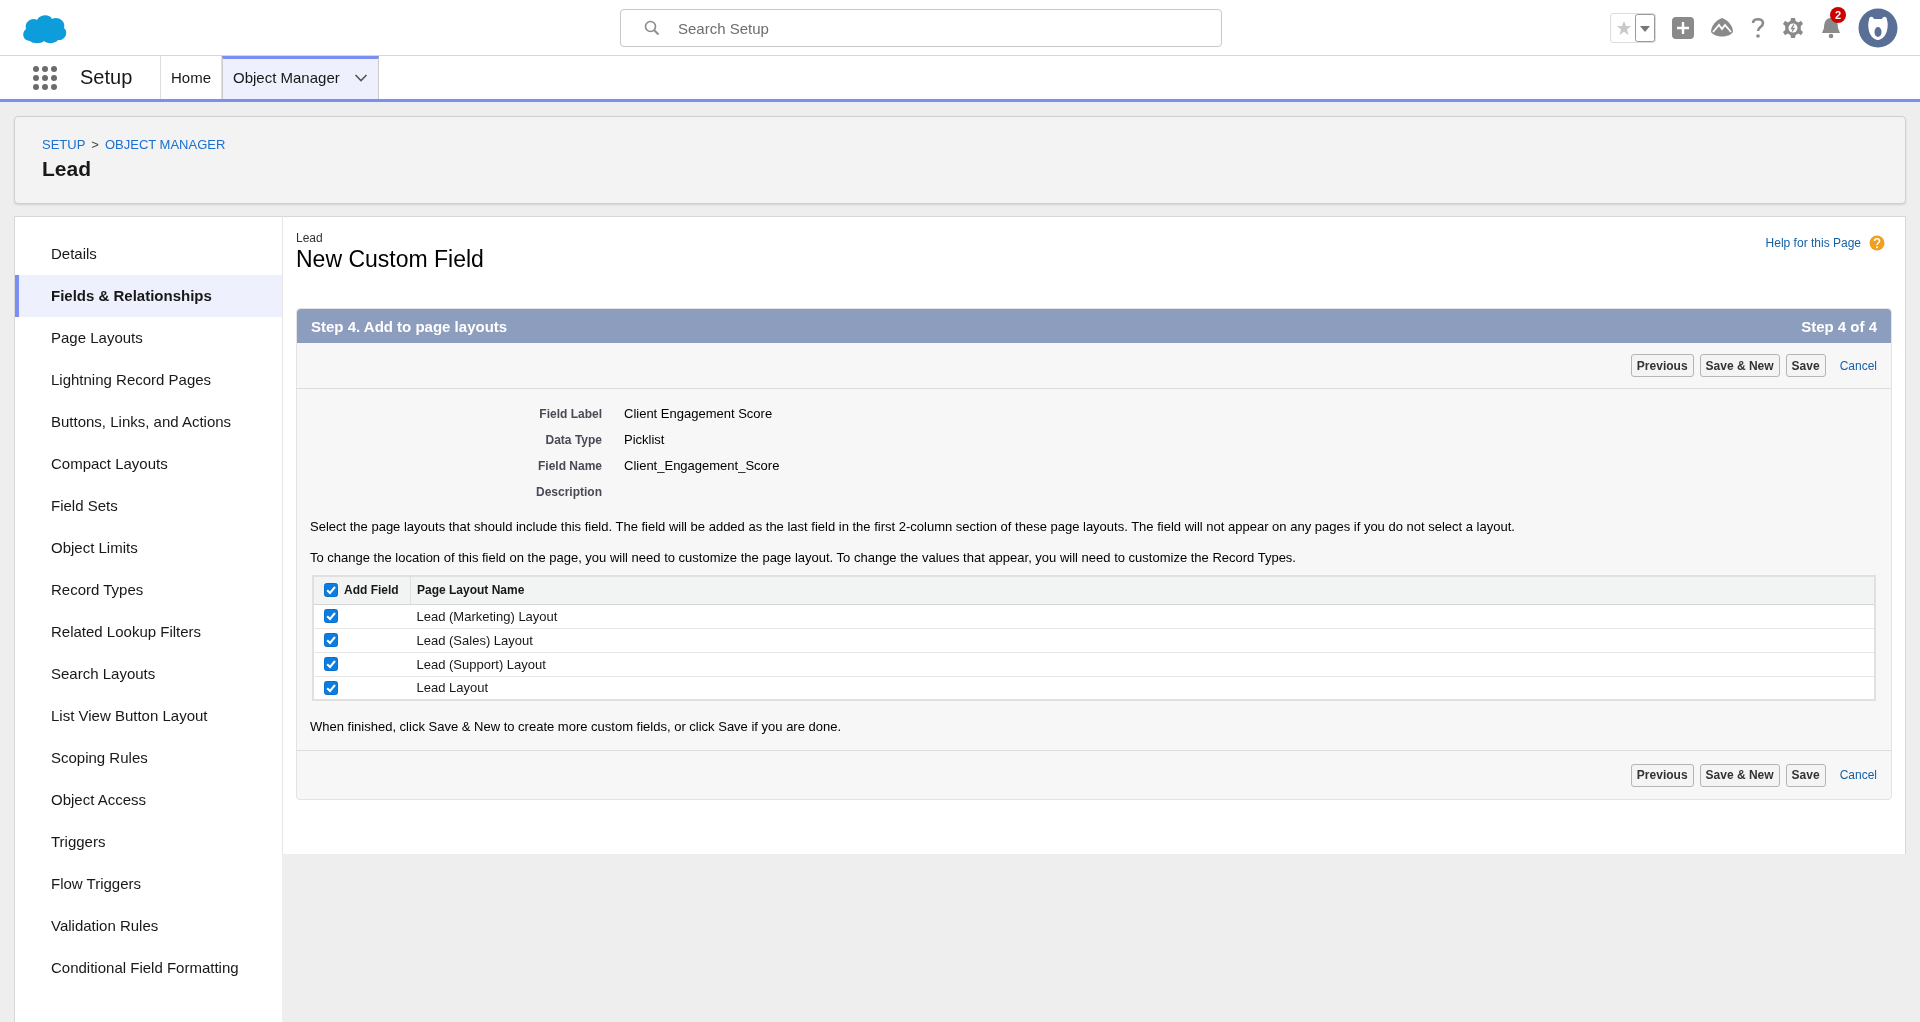 The height and width of the screenshot is (1022, 1920). I want to click on field-value: Client Engagement Score, so click(699, 414).